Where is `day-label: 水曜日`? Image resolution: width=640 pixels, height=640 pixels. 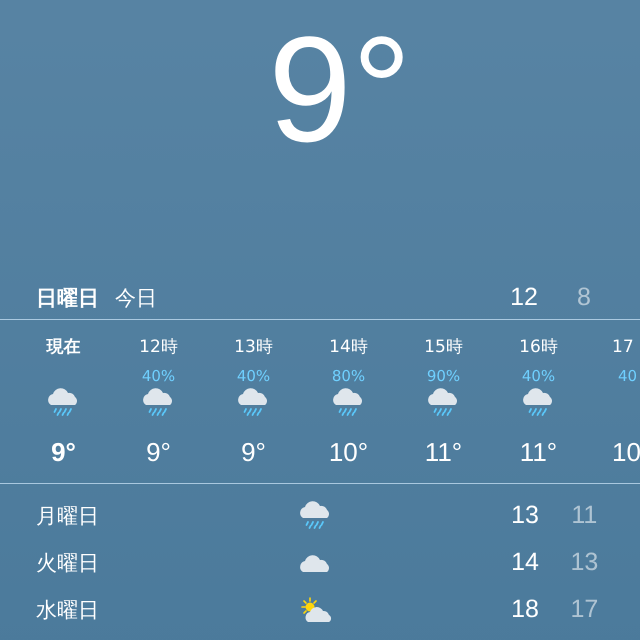 day-label: 水曜日 is located at coordinates (68, 610).